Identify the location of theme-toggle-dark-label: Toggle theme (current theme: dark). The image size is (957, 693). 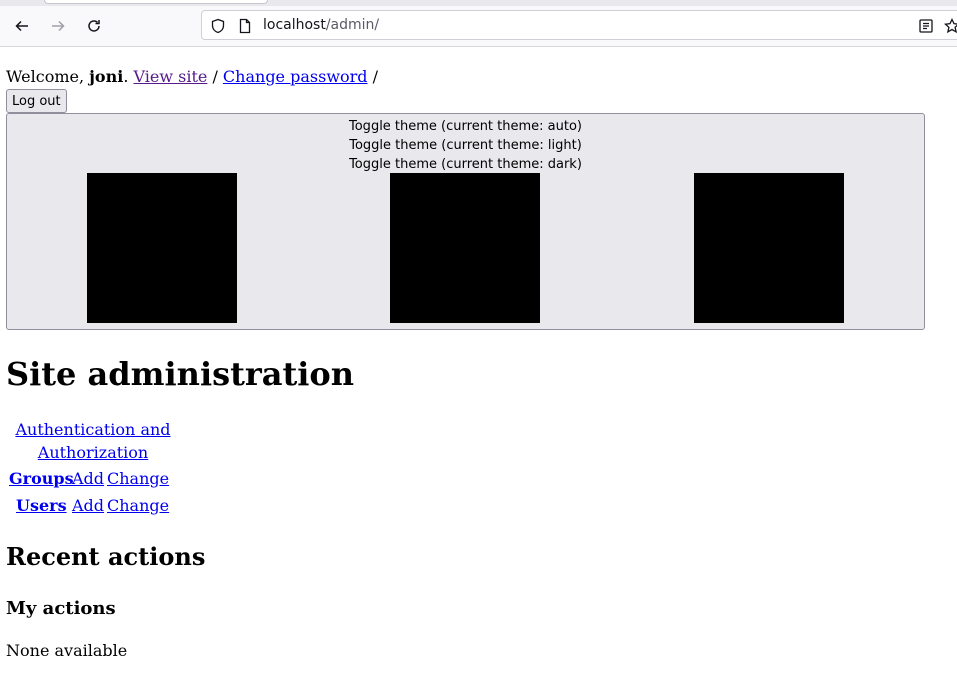
(465, 164).